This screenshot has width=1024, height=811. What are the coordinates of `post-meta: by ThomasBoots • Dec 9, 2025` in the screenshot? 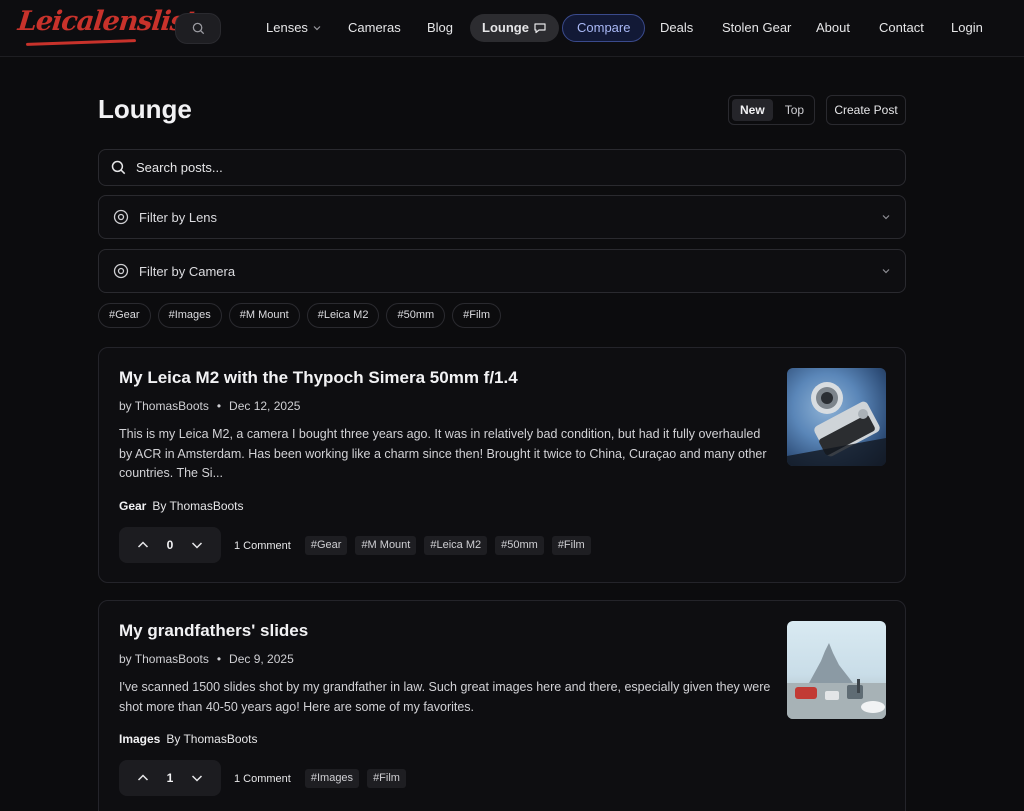 It's located at (206, 659).